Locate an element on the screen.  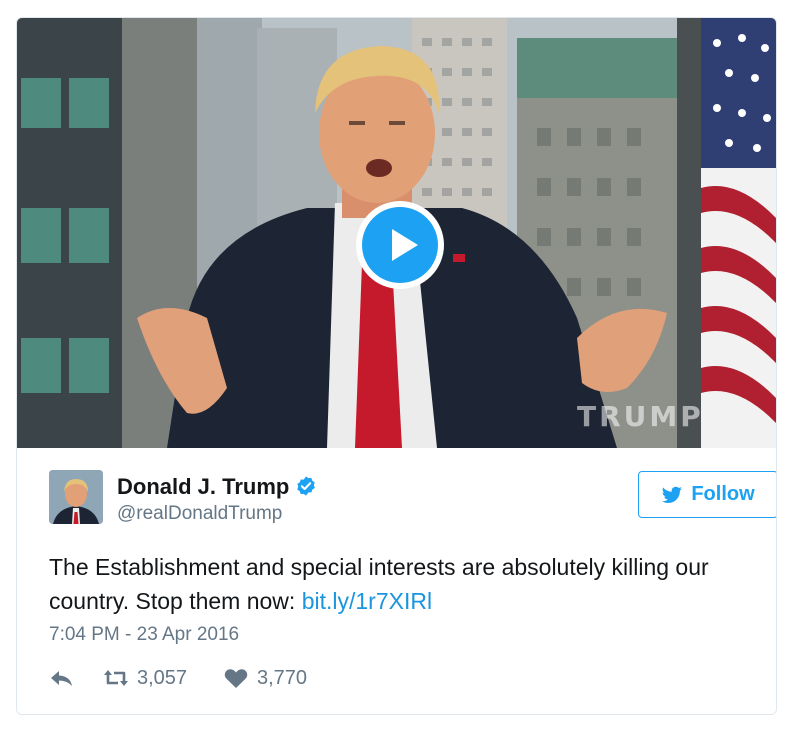
twitter-bird-icon is located at coordinates (672, 494).